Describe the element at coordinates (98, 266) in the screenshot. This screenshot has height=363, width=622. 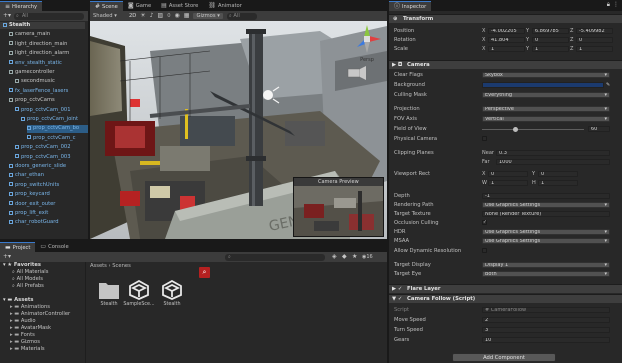
I see `breadcrumb-assets: Assets` at that location.